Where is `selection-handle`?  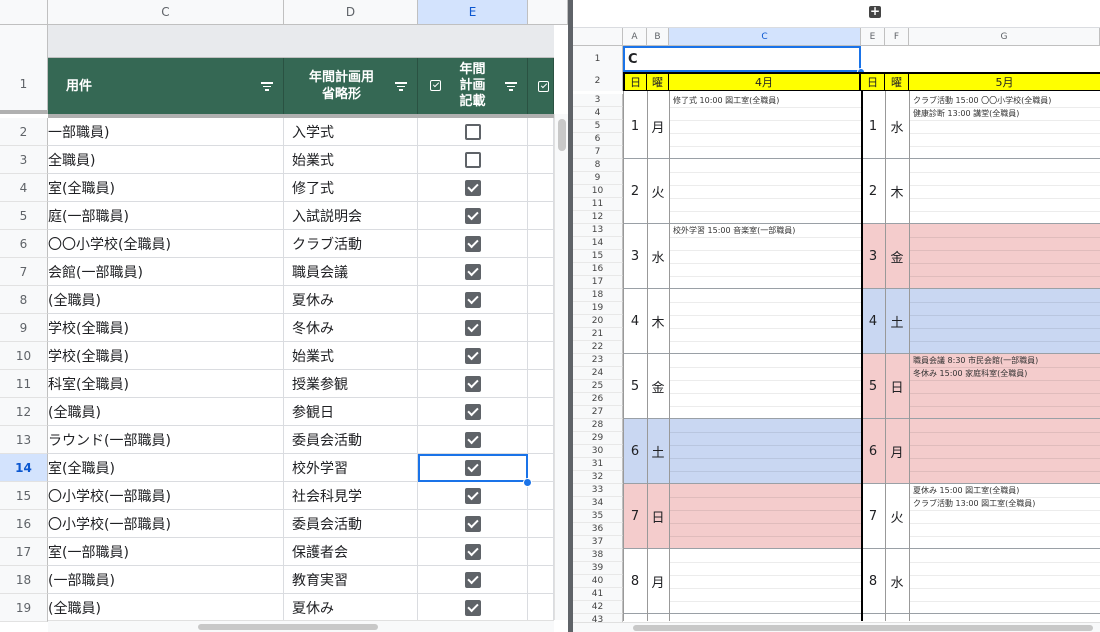
selection-handle is located at coordinates (527, 482).